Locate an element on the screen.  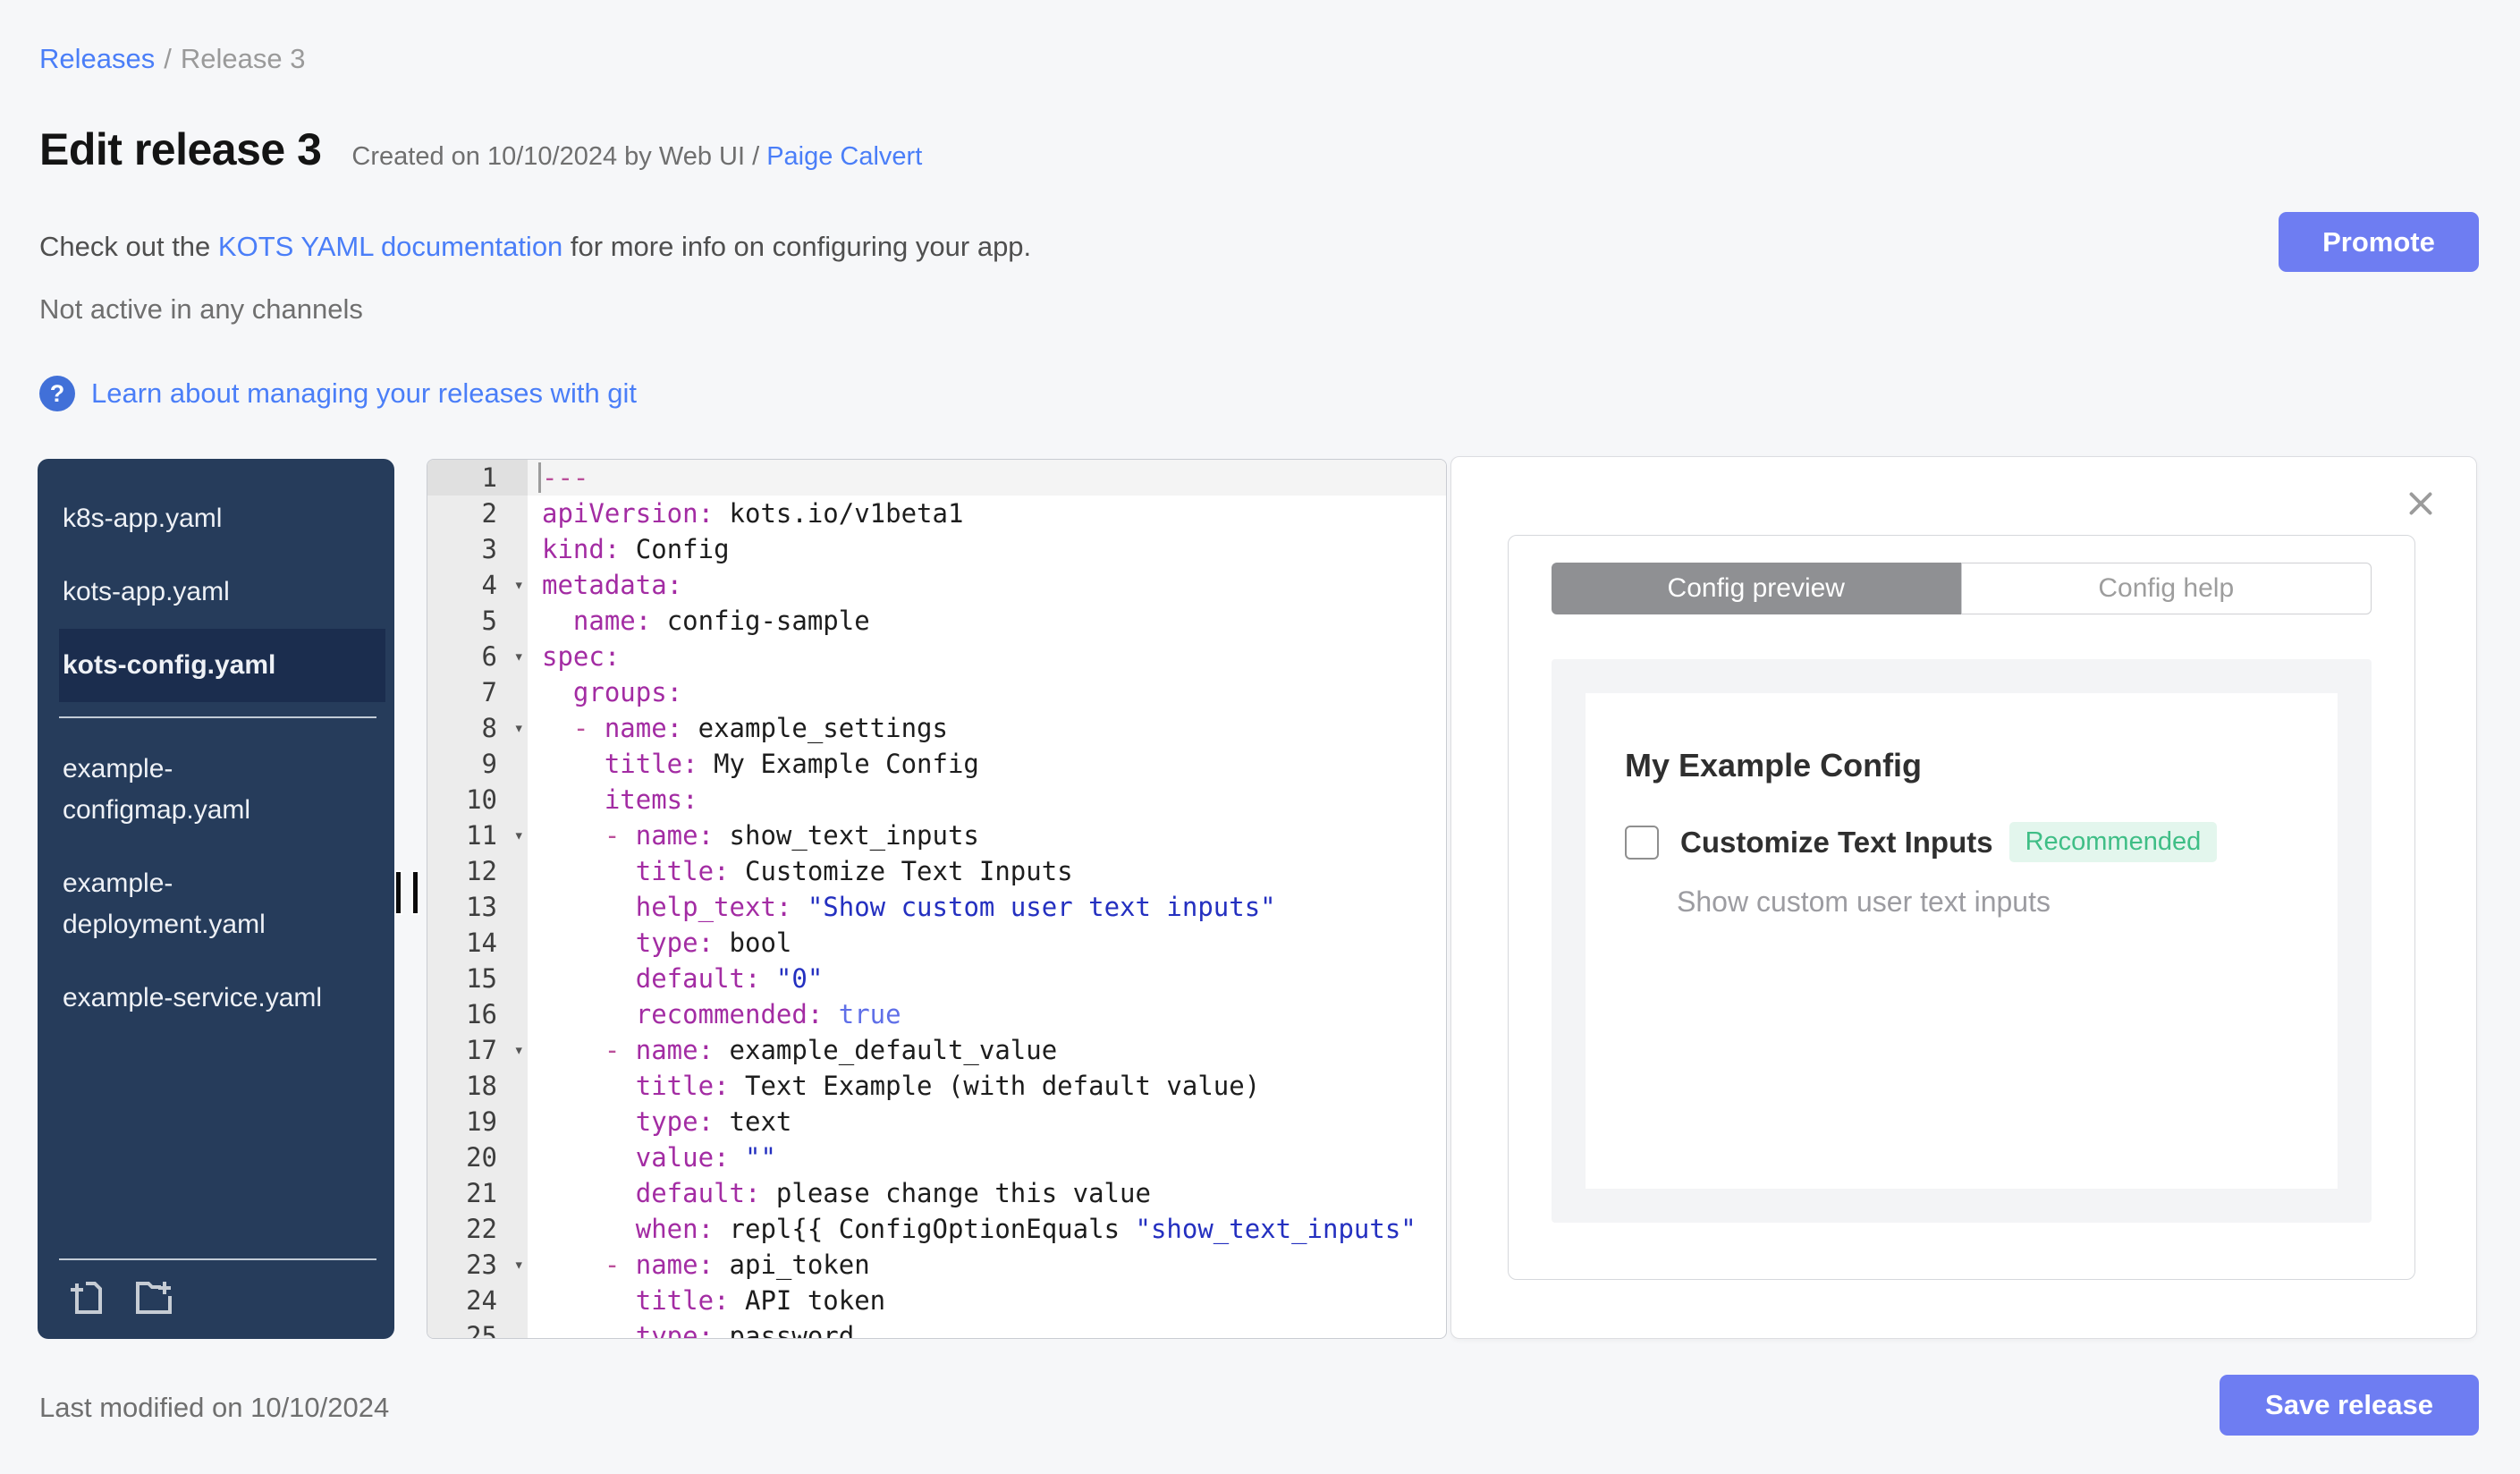
code-content: title: My Example Config is located at coordinates (987, 764).